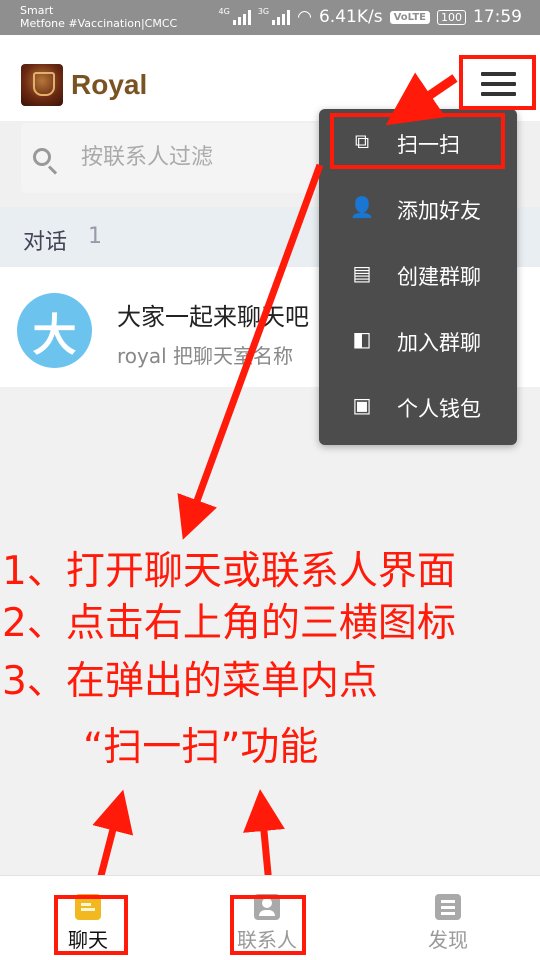 The image size is (540, 960). Describe the element at coordinates (448, 940) in the screenshot. I see `tab-discover-label: 发现` at that location.